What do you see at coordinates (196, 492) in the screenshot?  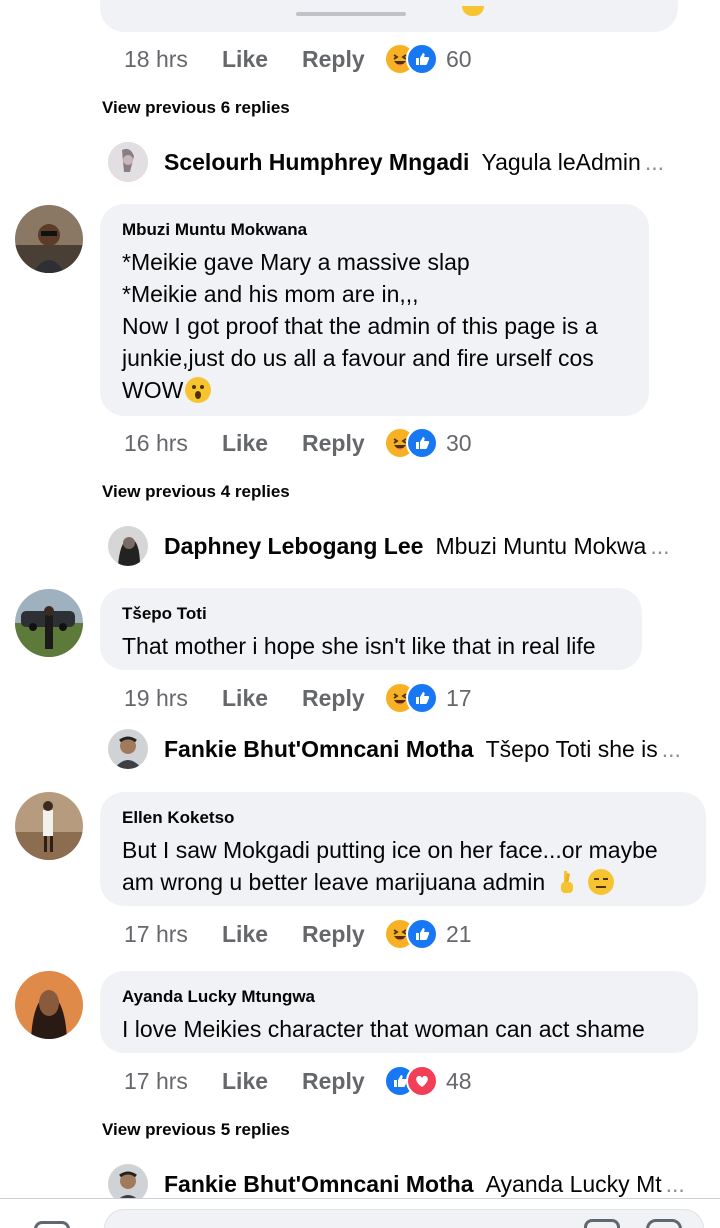 I see `view-previous-replies: View previous 4 replies` at bounding box center [196, 492].